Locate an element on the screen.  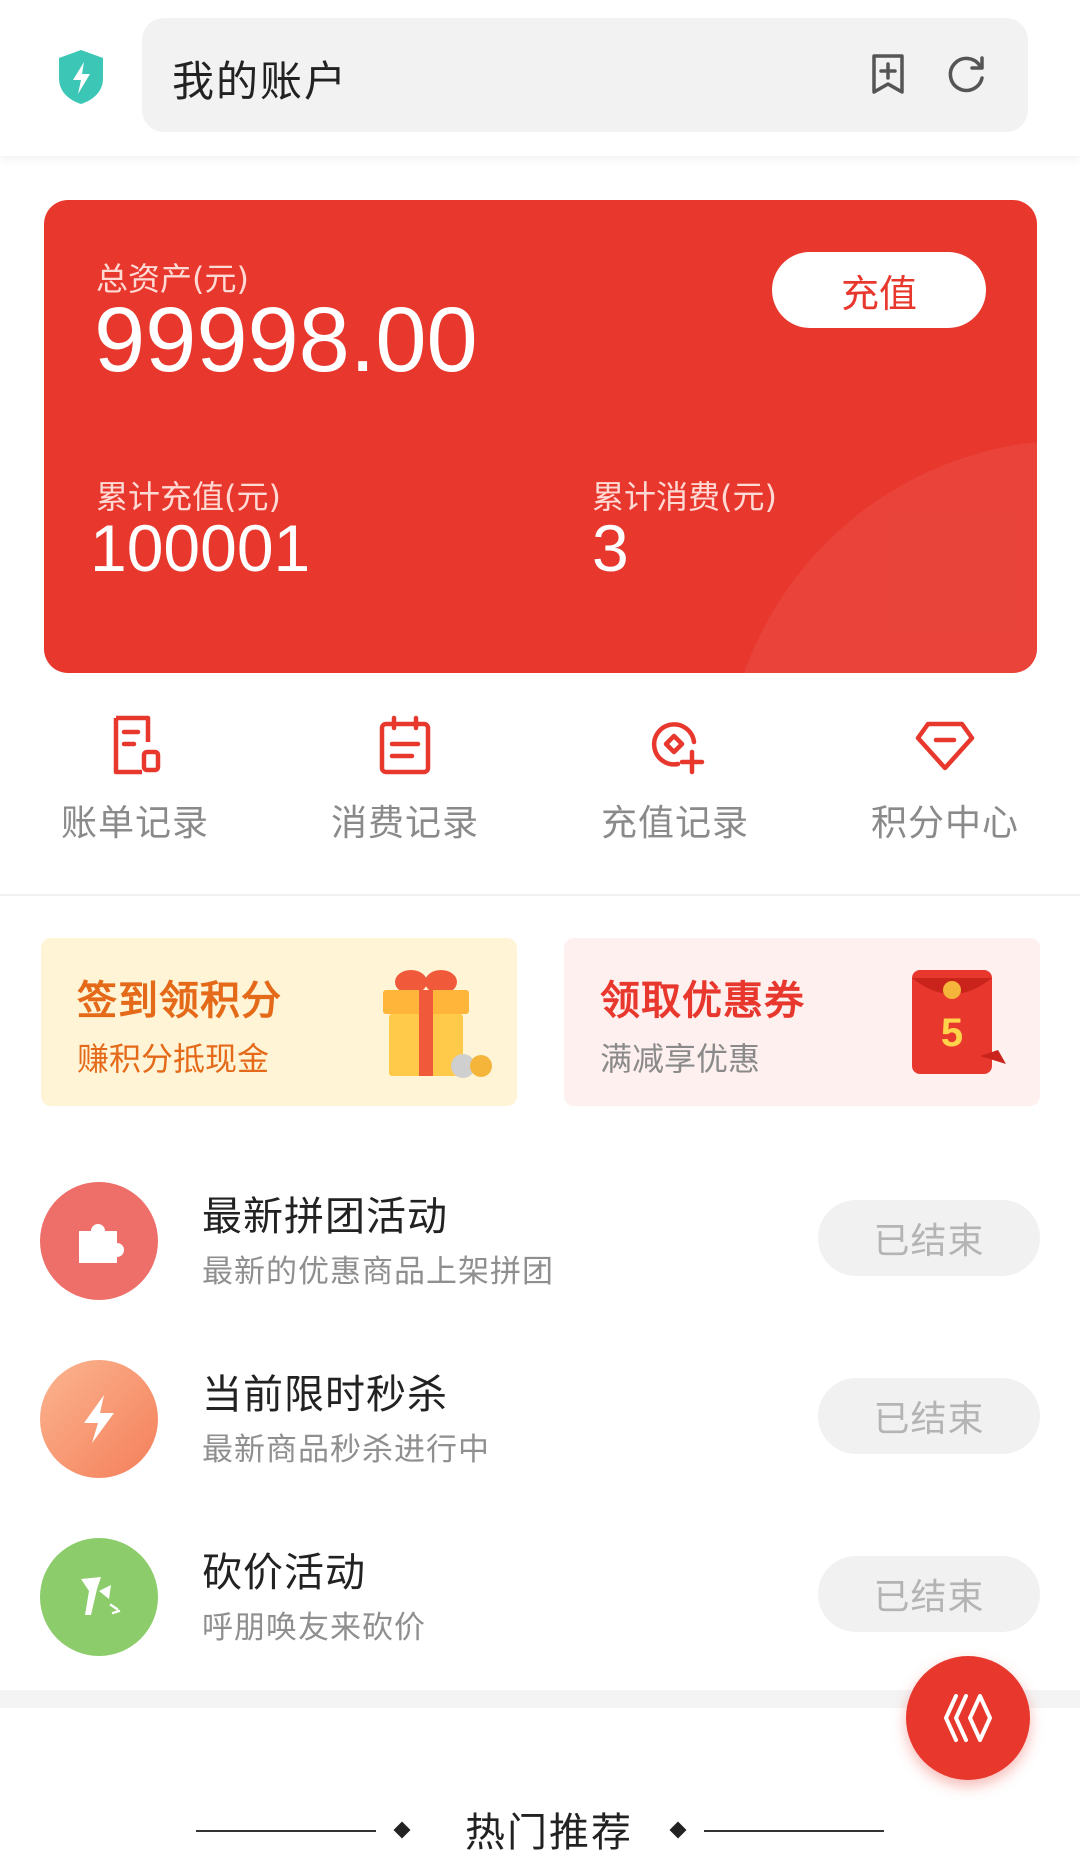
red-envelope-icon: 5 is located at coordinates (959, 1022).